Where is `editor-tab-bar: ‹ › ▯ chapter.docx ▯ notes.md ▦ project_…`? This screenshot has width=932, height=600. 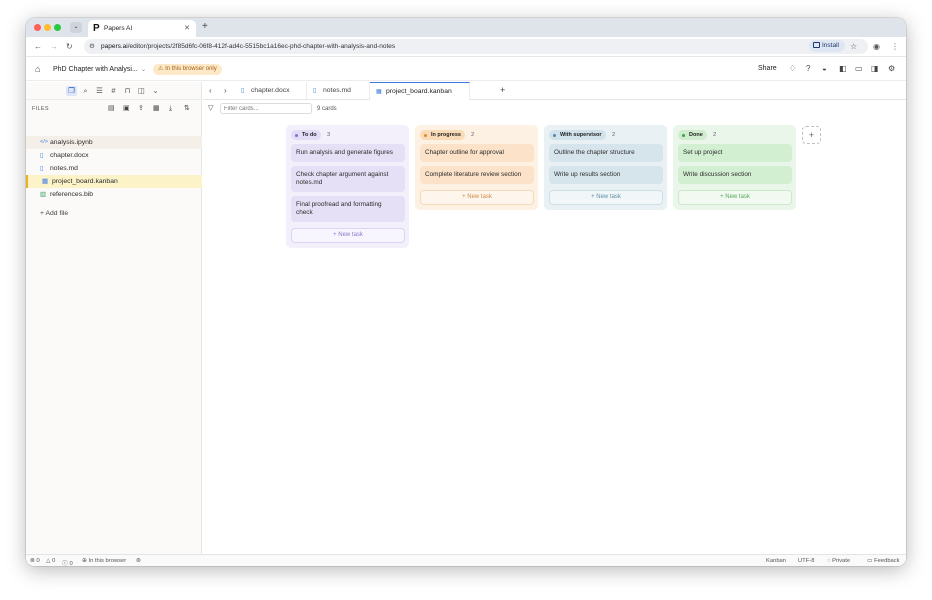
editor-tab-bar: ‹ › ▯ chapter.docx ▯ notes.md ▦ project_… is located at coordinates (554, 91).